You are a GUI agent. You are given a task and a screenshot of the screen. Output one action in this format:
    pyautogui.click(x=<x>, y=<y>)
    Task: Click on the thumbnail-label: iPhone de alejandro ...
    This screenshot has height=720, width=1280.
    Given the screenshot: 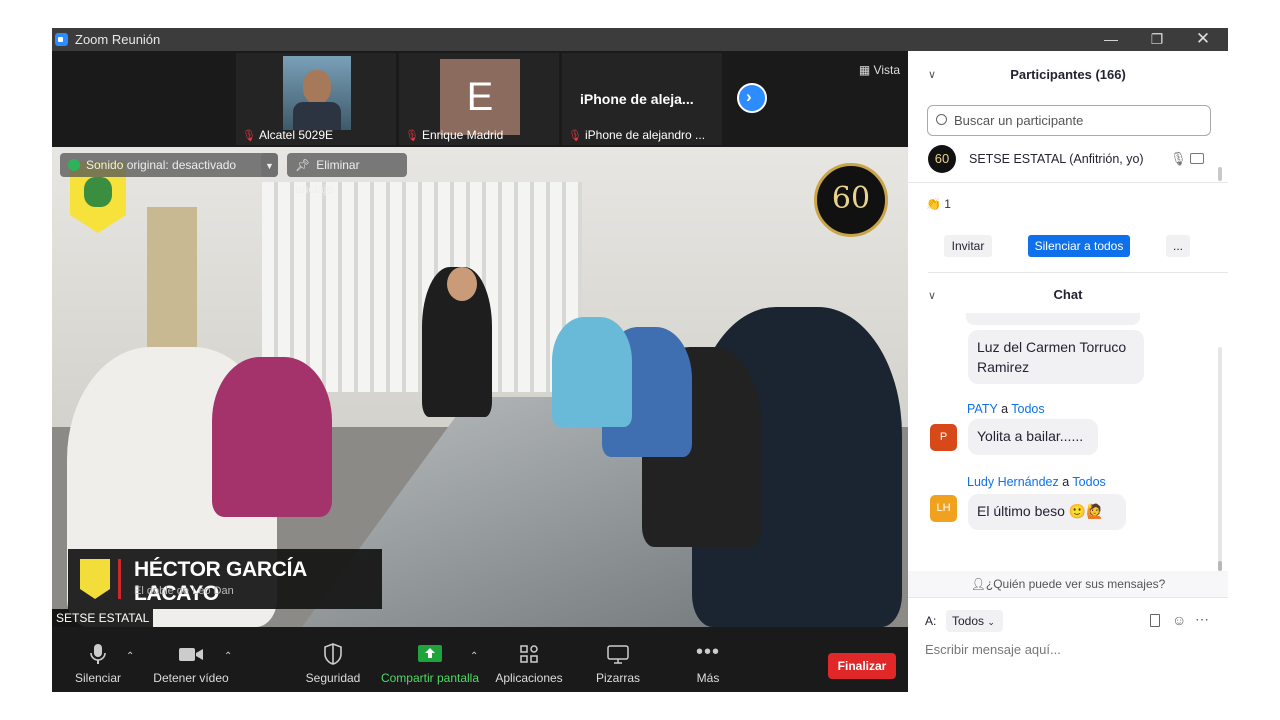 What is the action you would take?
    pyautogui.click(x=645, y=135)
    